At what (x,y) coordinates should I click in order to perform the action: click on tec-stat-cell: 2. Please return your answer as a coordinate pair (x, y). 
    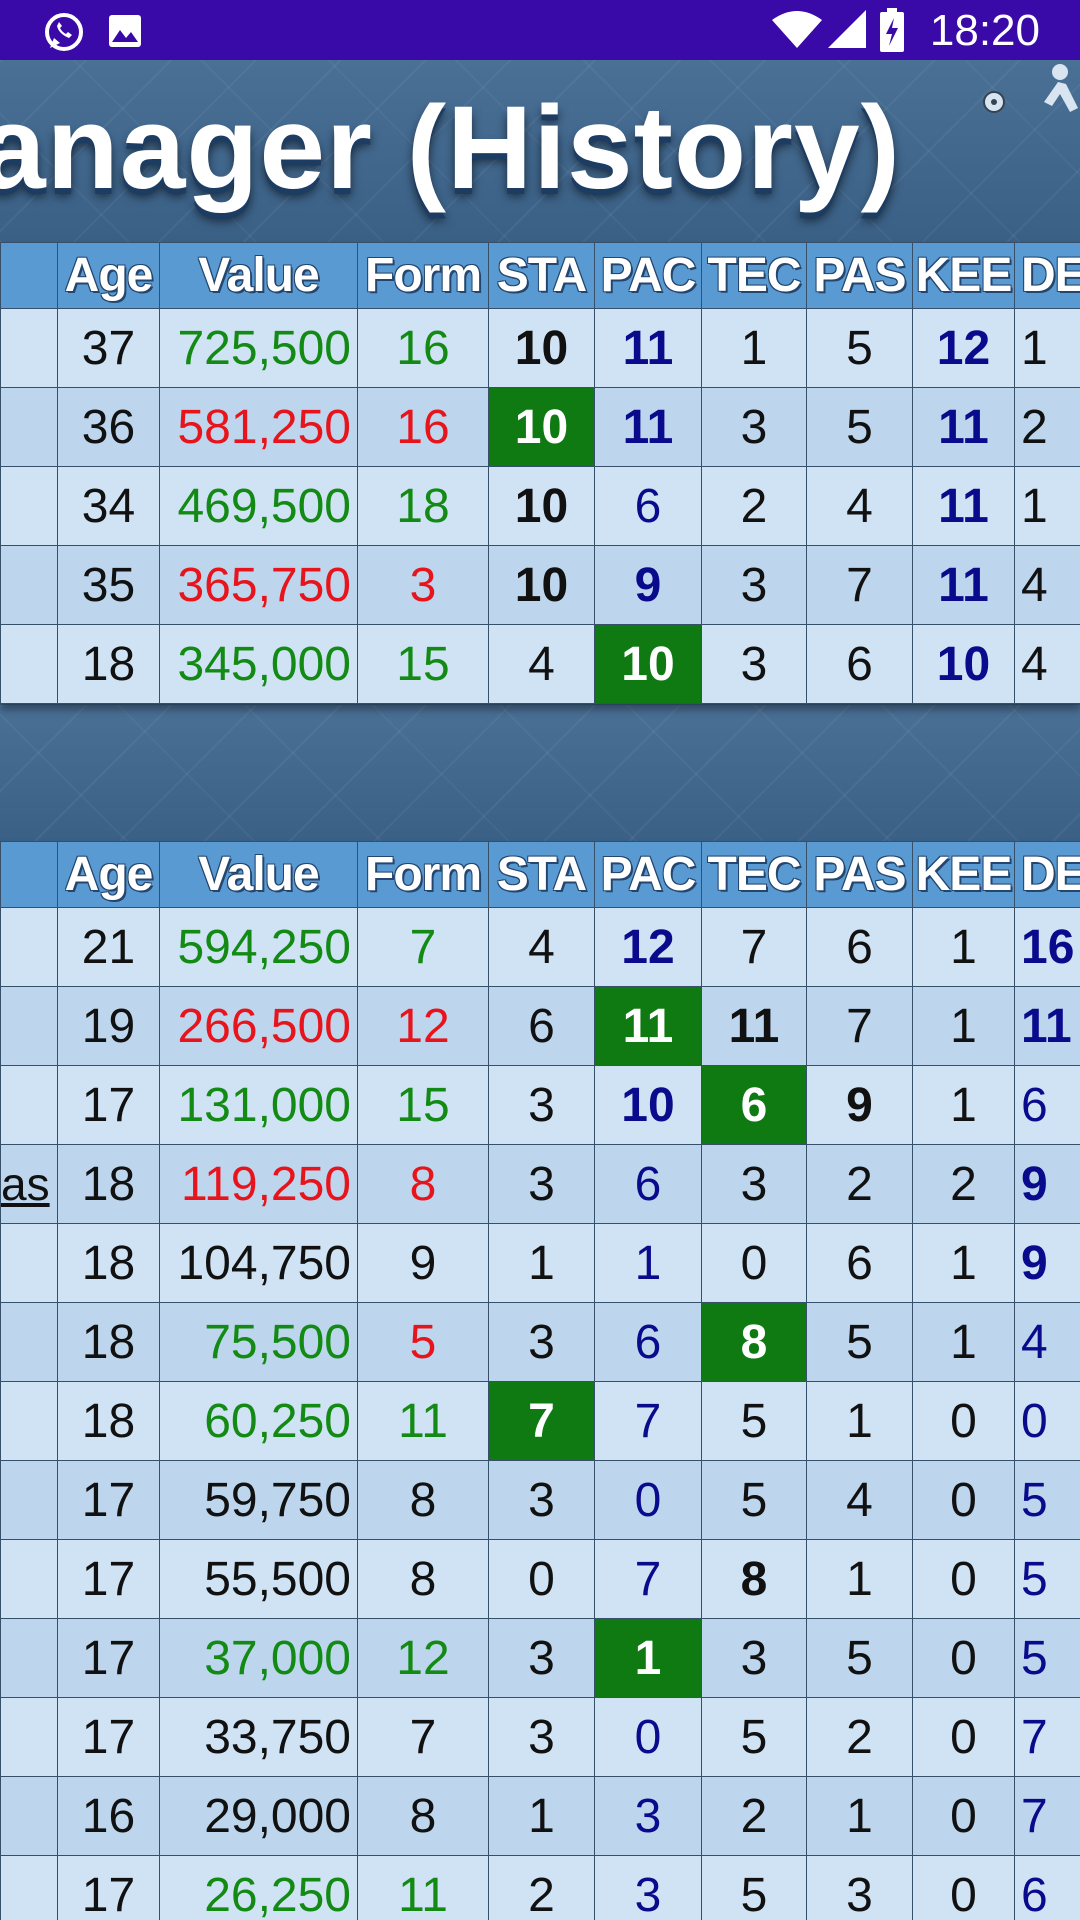
    Looking at the image, I should click on (754, 506).